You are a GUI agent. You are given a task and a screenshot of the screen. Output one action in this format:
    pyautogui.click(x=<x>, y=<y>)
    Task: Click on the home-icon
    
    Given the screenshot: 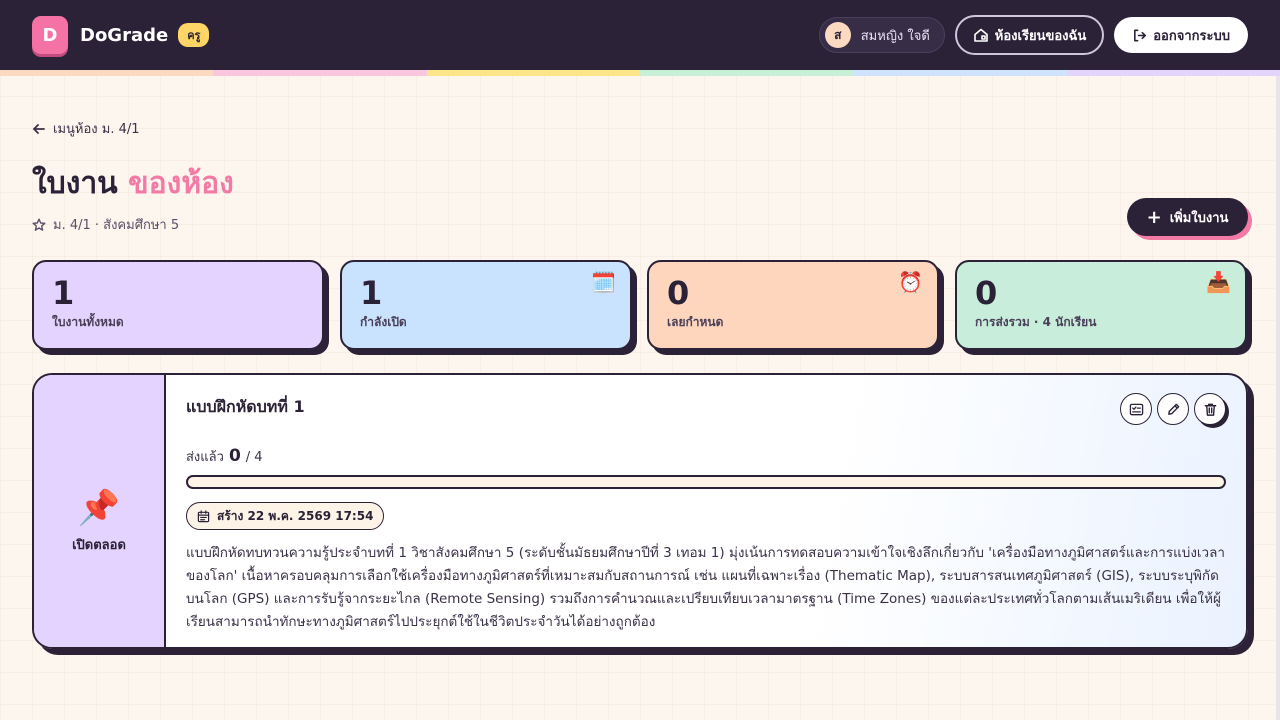 What is the action you would take?
    pyautogui.click(x=980, y=35)
    